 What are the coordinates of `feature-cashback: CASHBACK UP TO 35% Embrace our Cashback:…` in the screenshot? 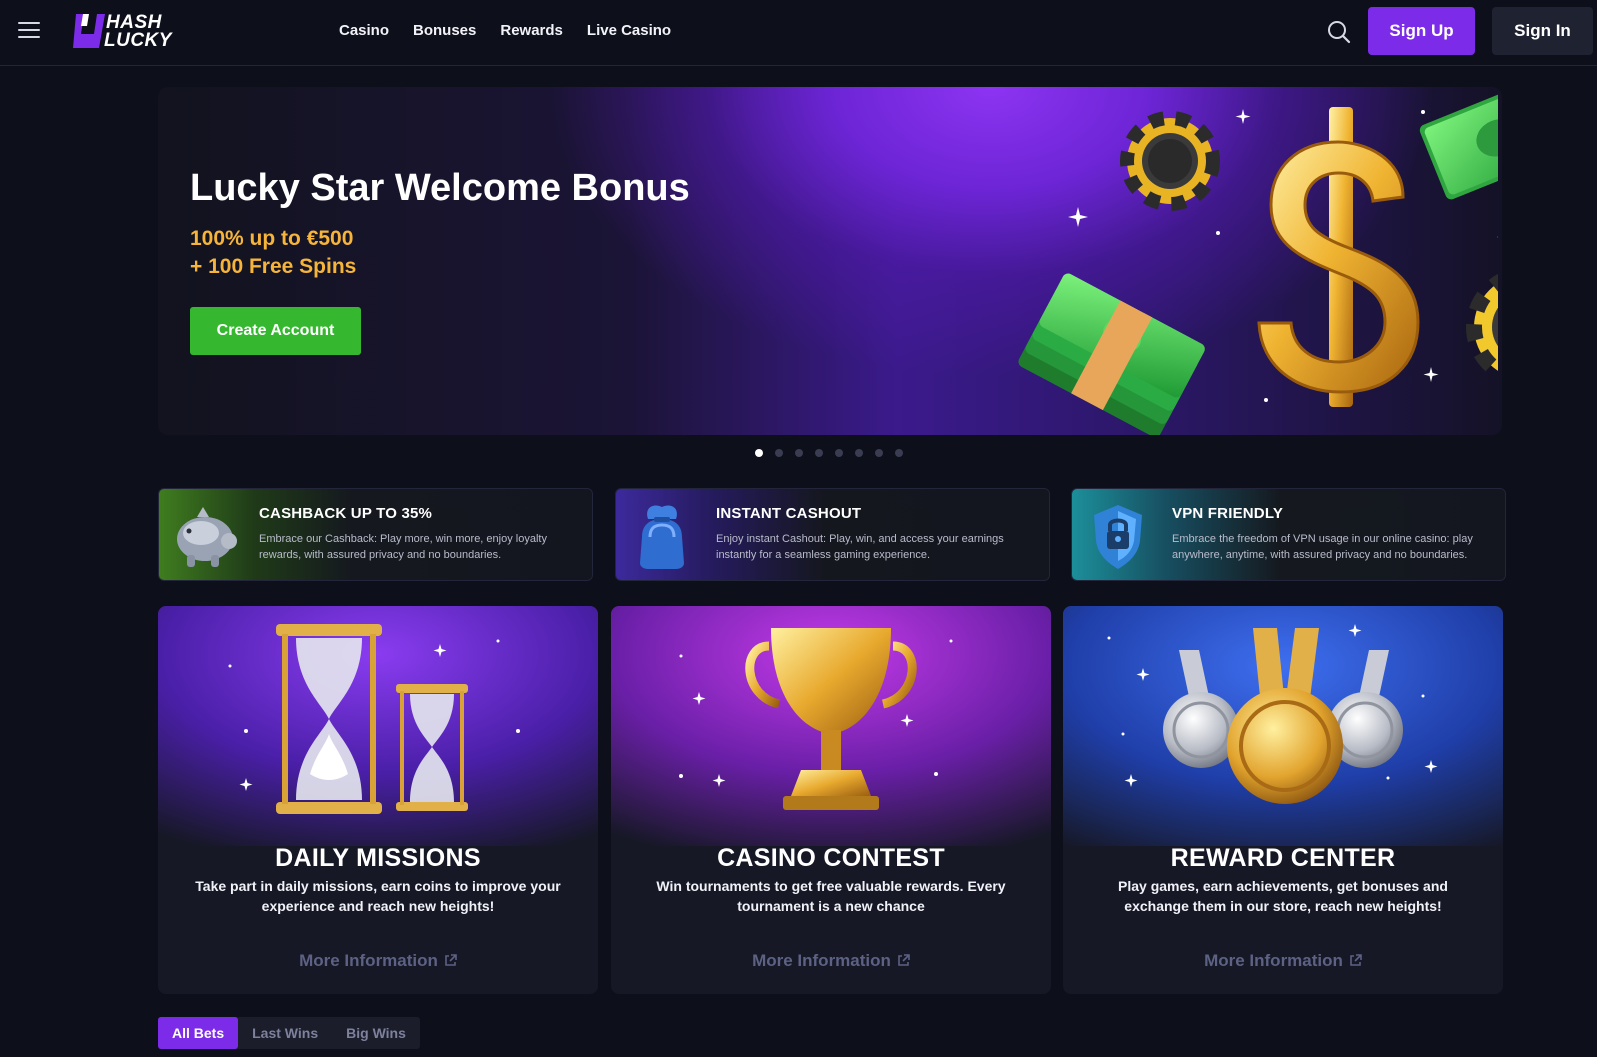 It's located at (375, 534).